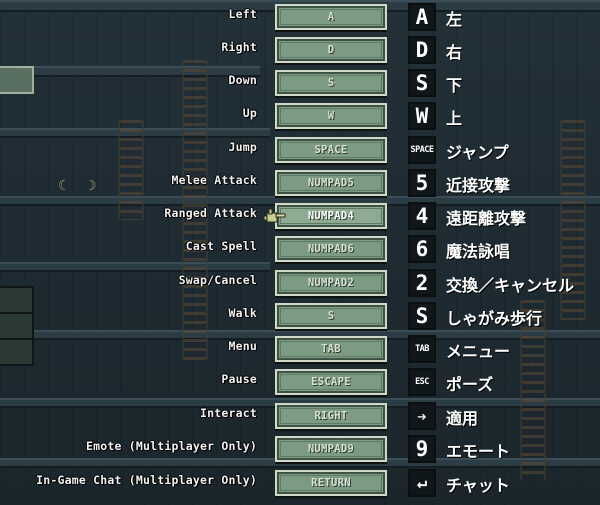  Describe the element at coordinates (242, 313) in the screenshot. I see `action-label: Walk` at that location.